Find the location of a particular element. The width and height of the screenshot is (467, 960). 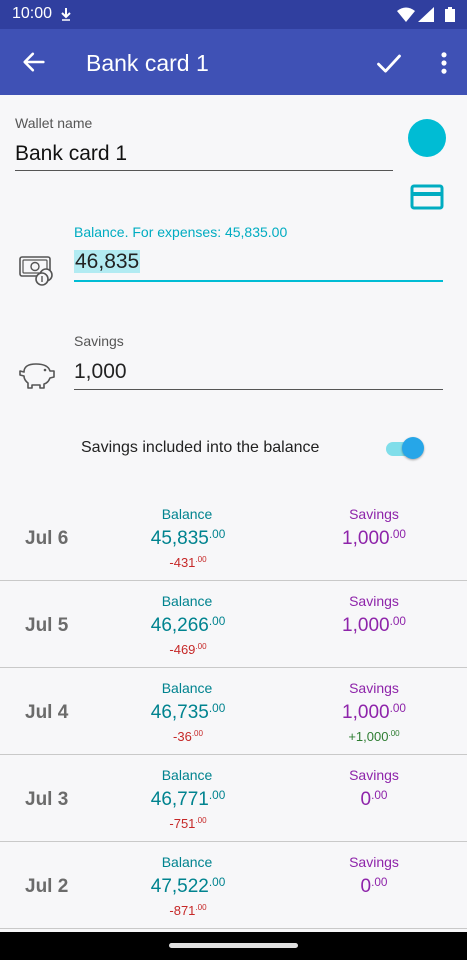

balance-amount: 47,522.00 is located at coordinates (188, 887).